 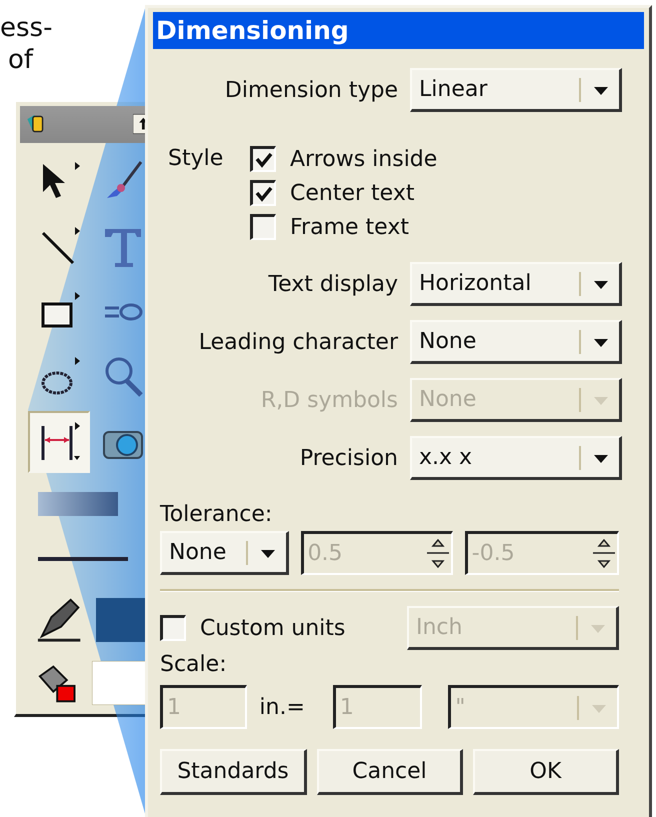 I want to click on field-label: Dimension type, so click(x=311, y=90).